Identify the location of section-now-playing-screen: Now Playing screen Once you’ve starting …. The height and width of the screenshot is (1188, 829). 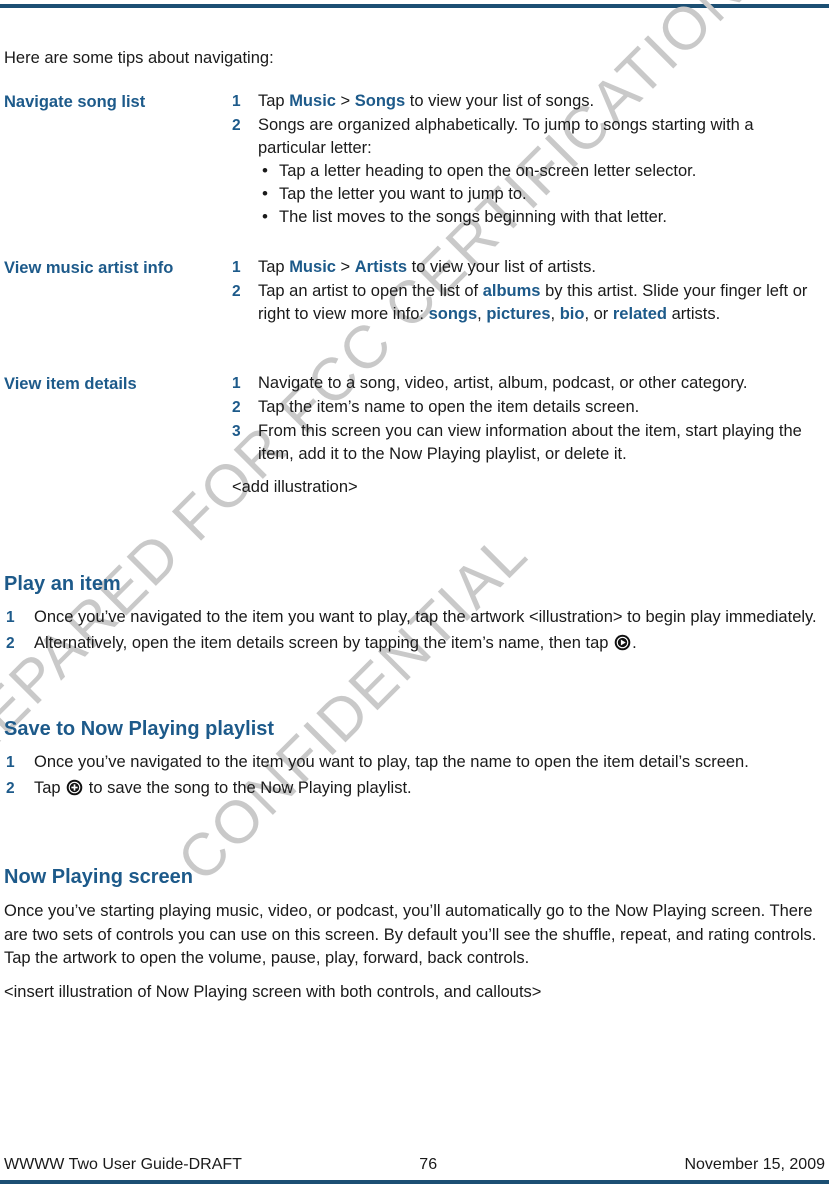
(414, 934).